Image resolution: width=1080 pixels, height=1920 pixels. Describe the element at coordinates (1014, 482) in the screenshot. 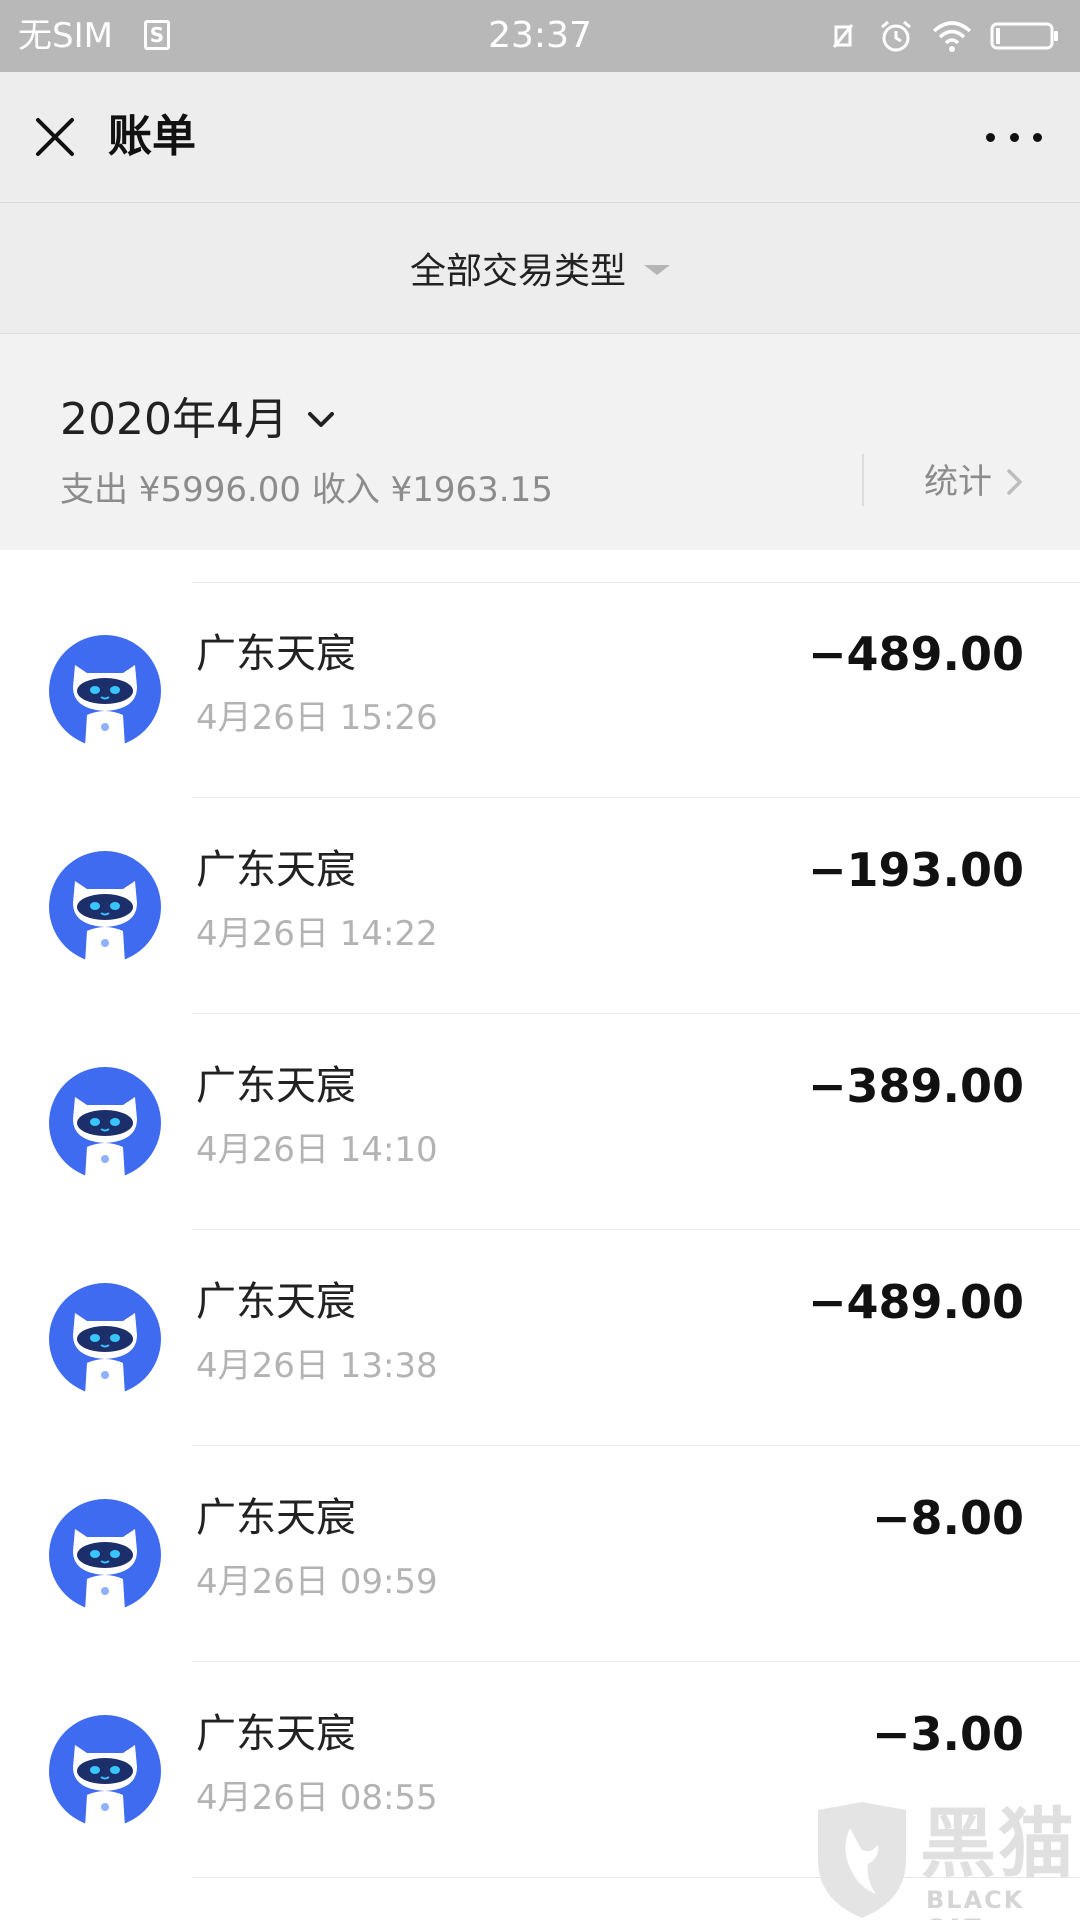

I see `chevron-right-icon` at that location.